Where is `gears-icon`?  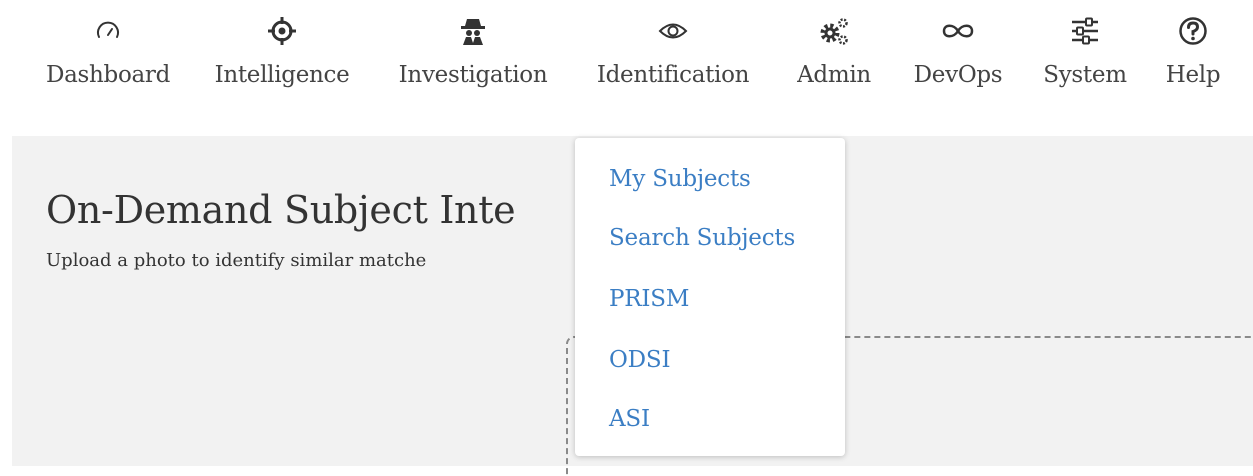 gears-icon is located at coordinates (834, 31).